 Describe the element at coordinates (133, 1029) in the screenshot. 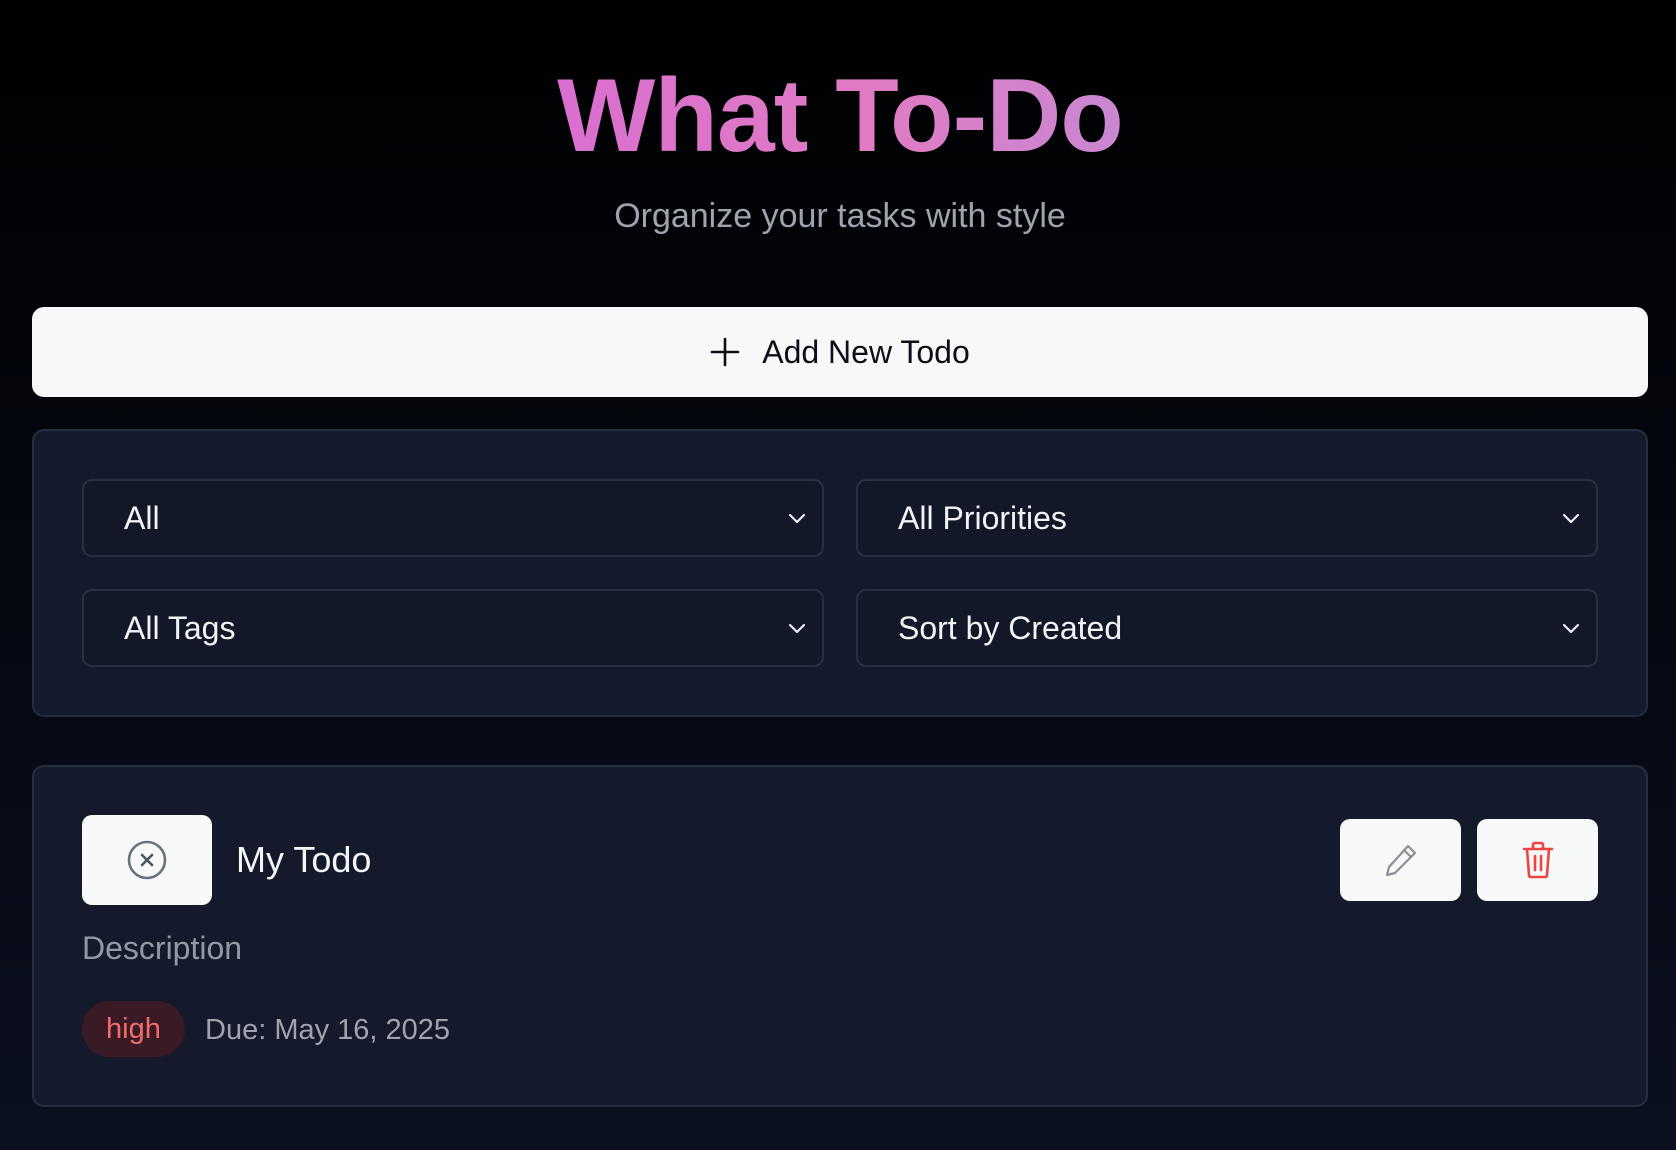

I see `priority-badge: high` at that location.